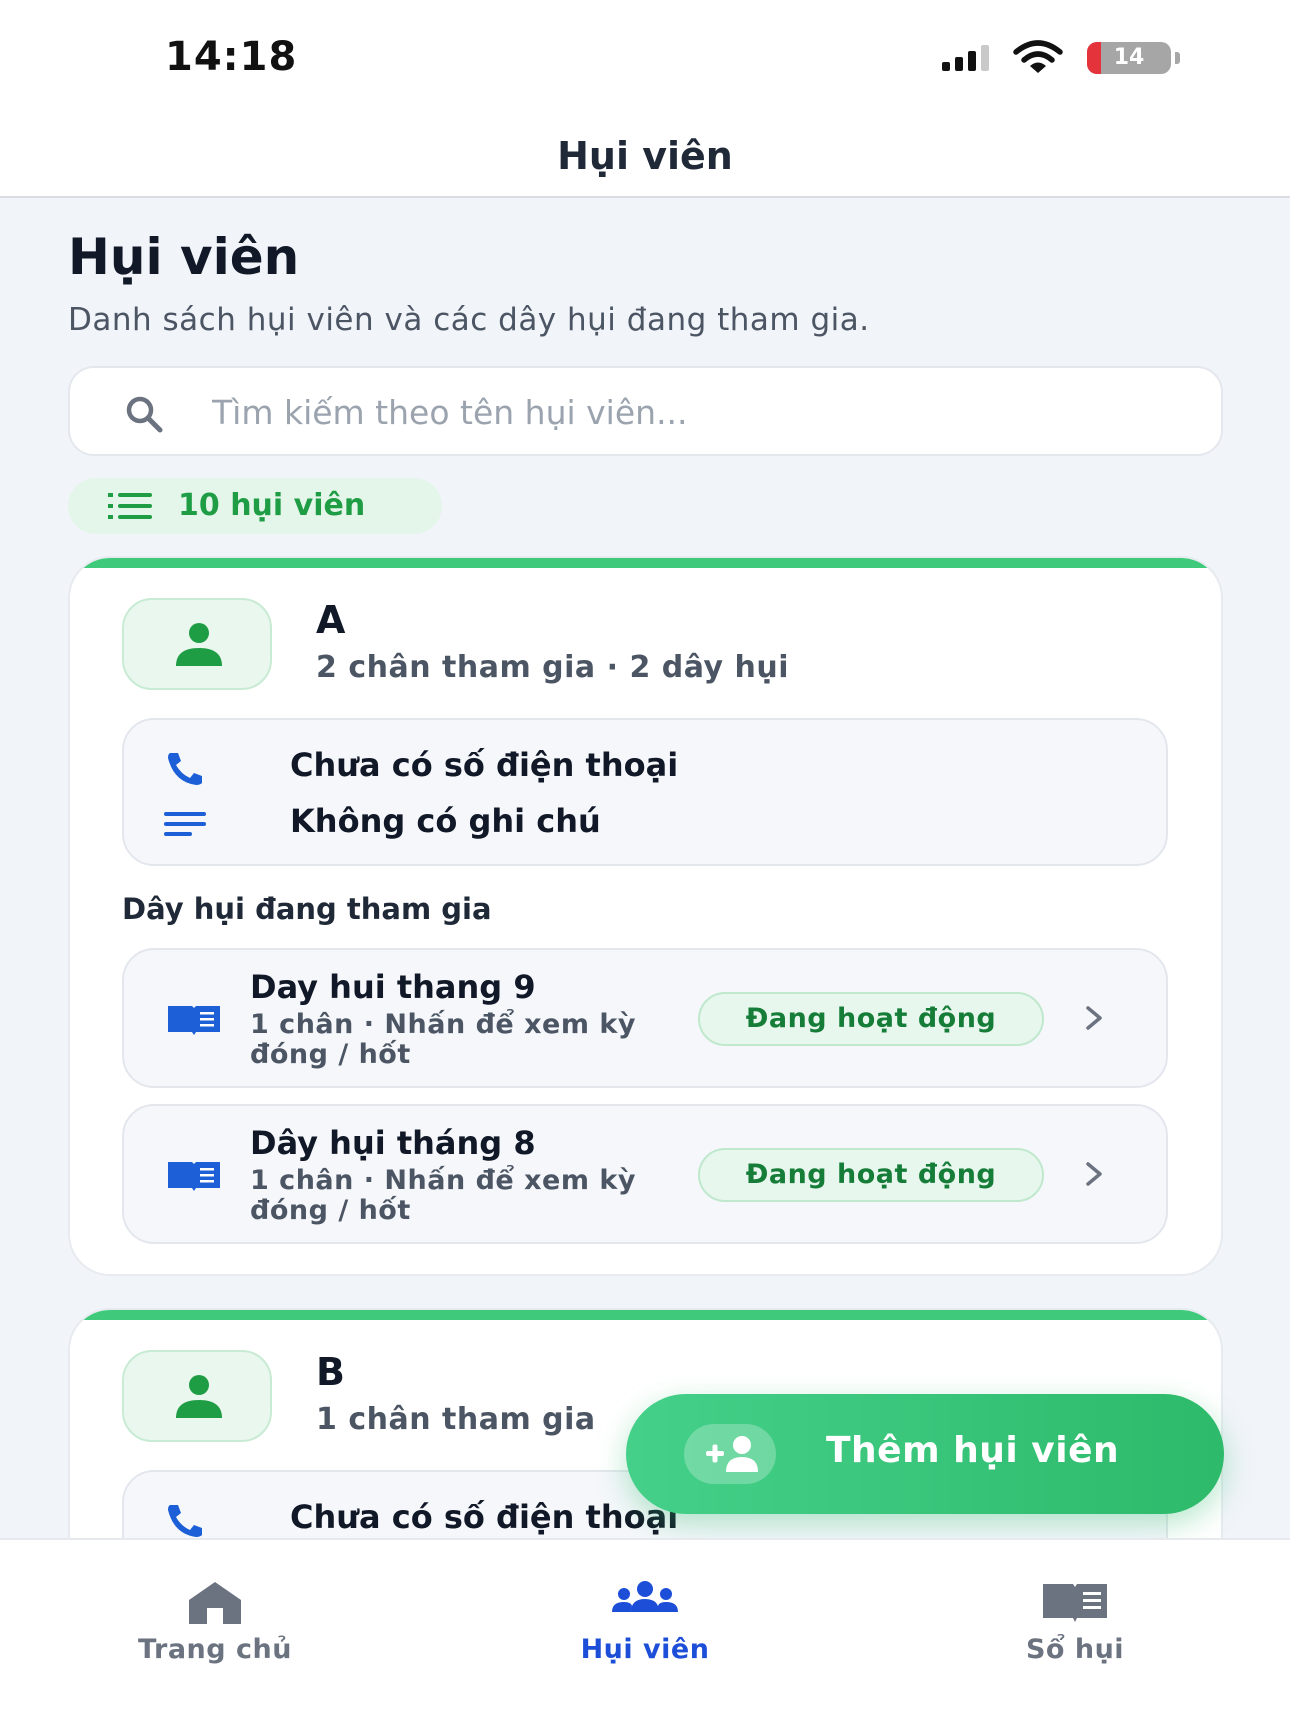 The height and width of the screenshot is (1720, 1290). What do you see at coordinates (1075, 1649) in the screenshot?
I see `tab-label: Sổ hụi` at bounding box center [1075, 1649].